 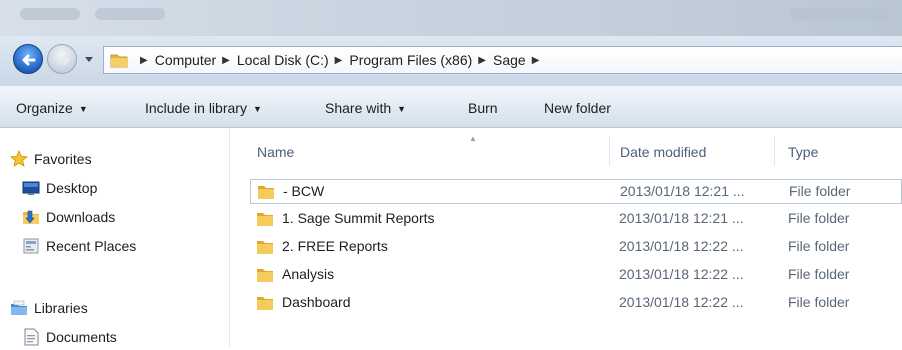 I want to click on nav-label: Favorites, so click(x=63, y=159).